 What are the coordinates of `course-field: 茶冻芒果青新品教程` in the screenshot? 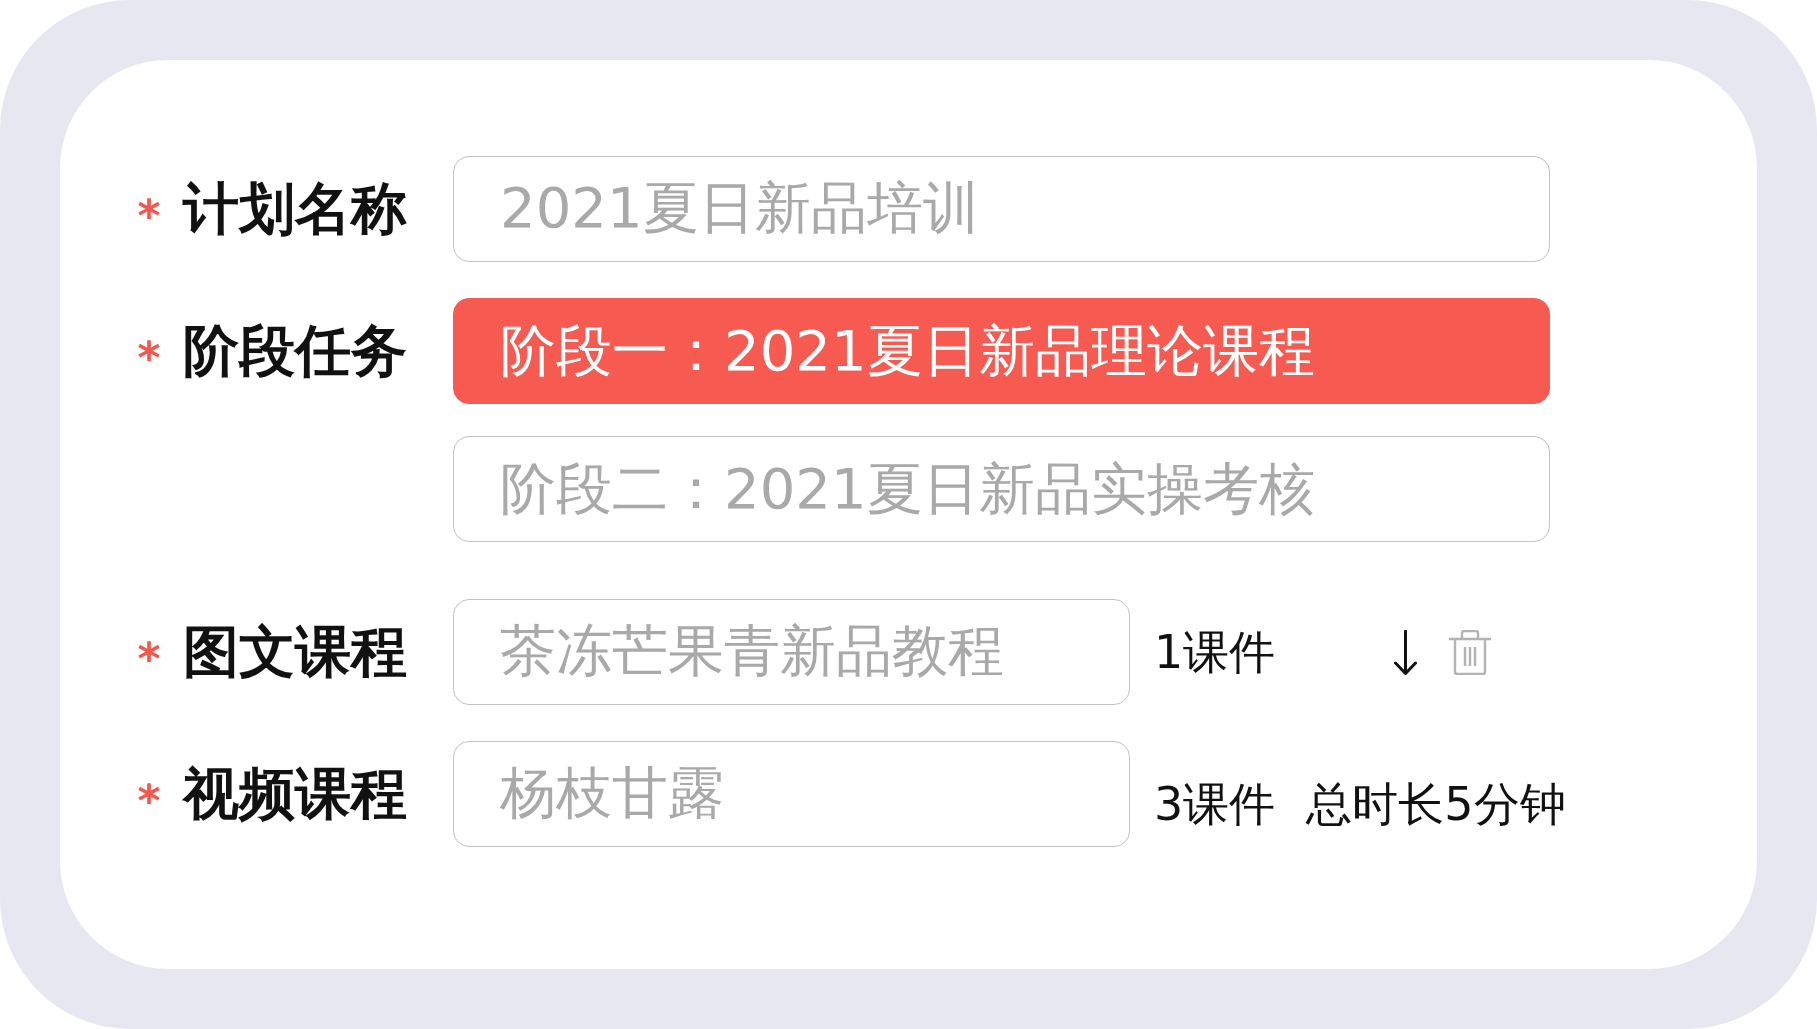 It's located at (791, 652).